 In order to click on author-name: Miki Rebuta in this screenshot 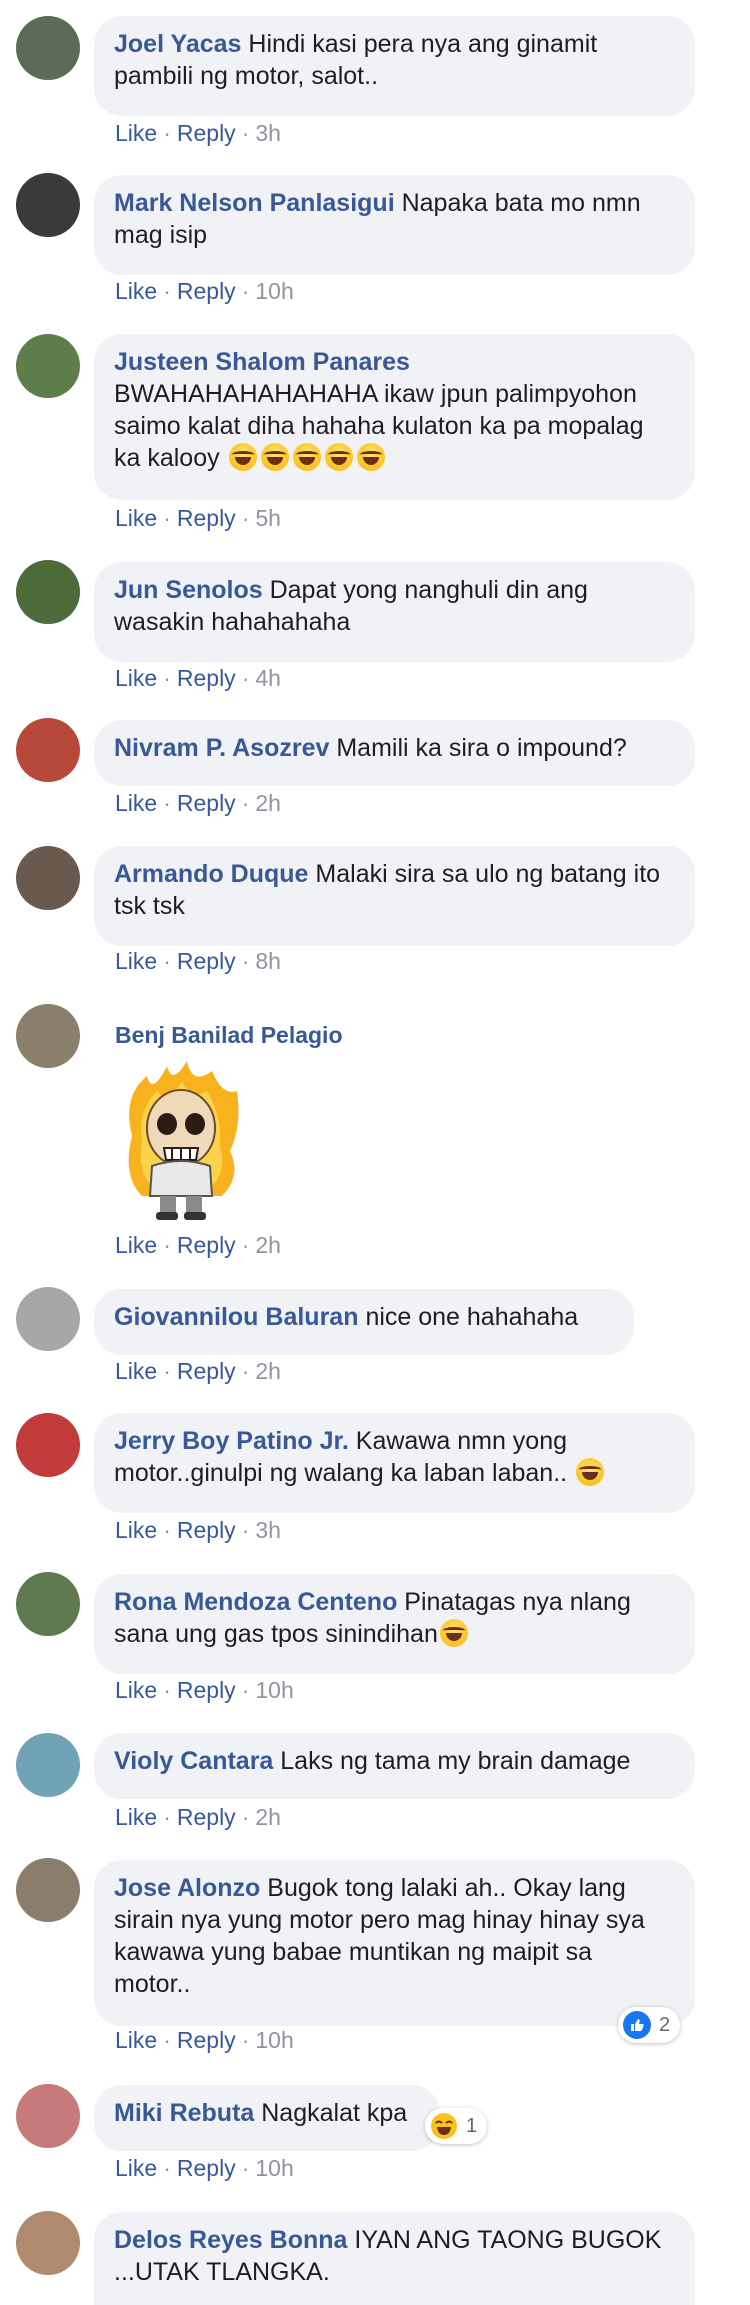, I will do `click(184, 2113)`.